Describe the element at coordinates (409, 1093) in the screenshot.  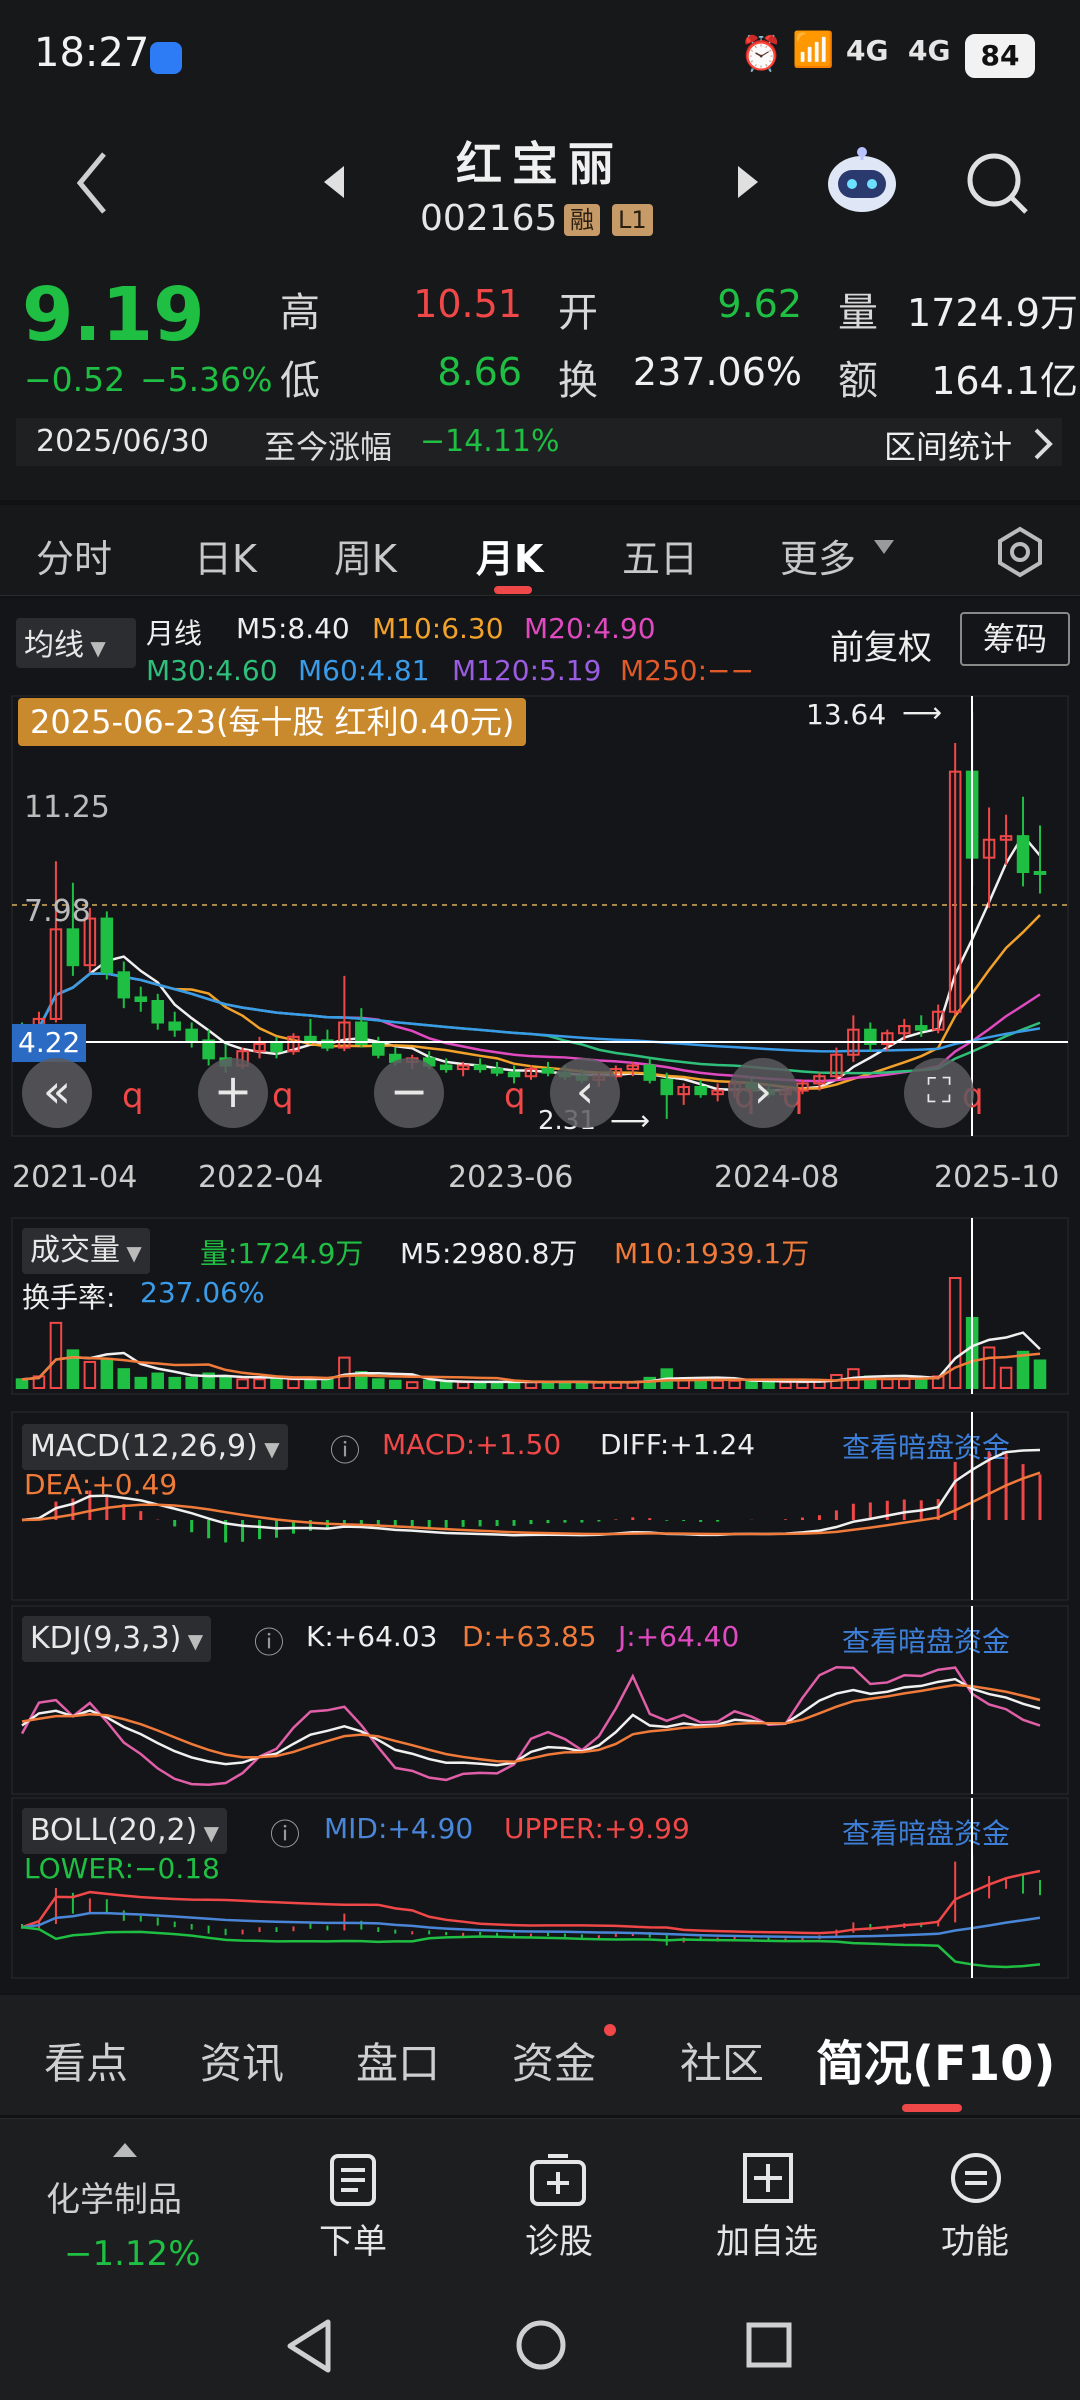
I see `zoom-out-icon: −` at that location.